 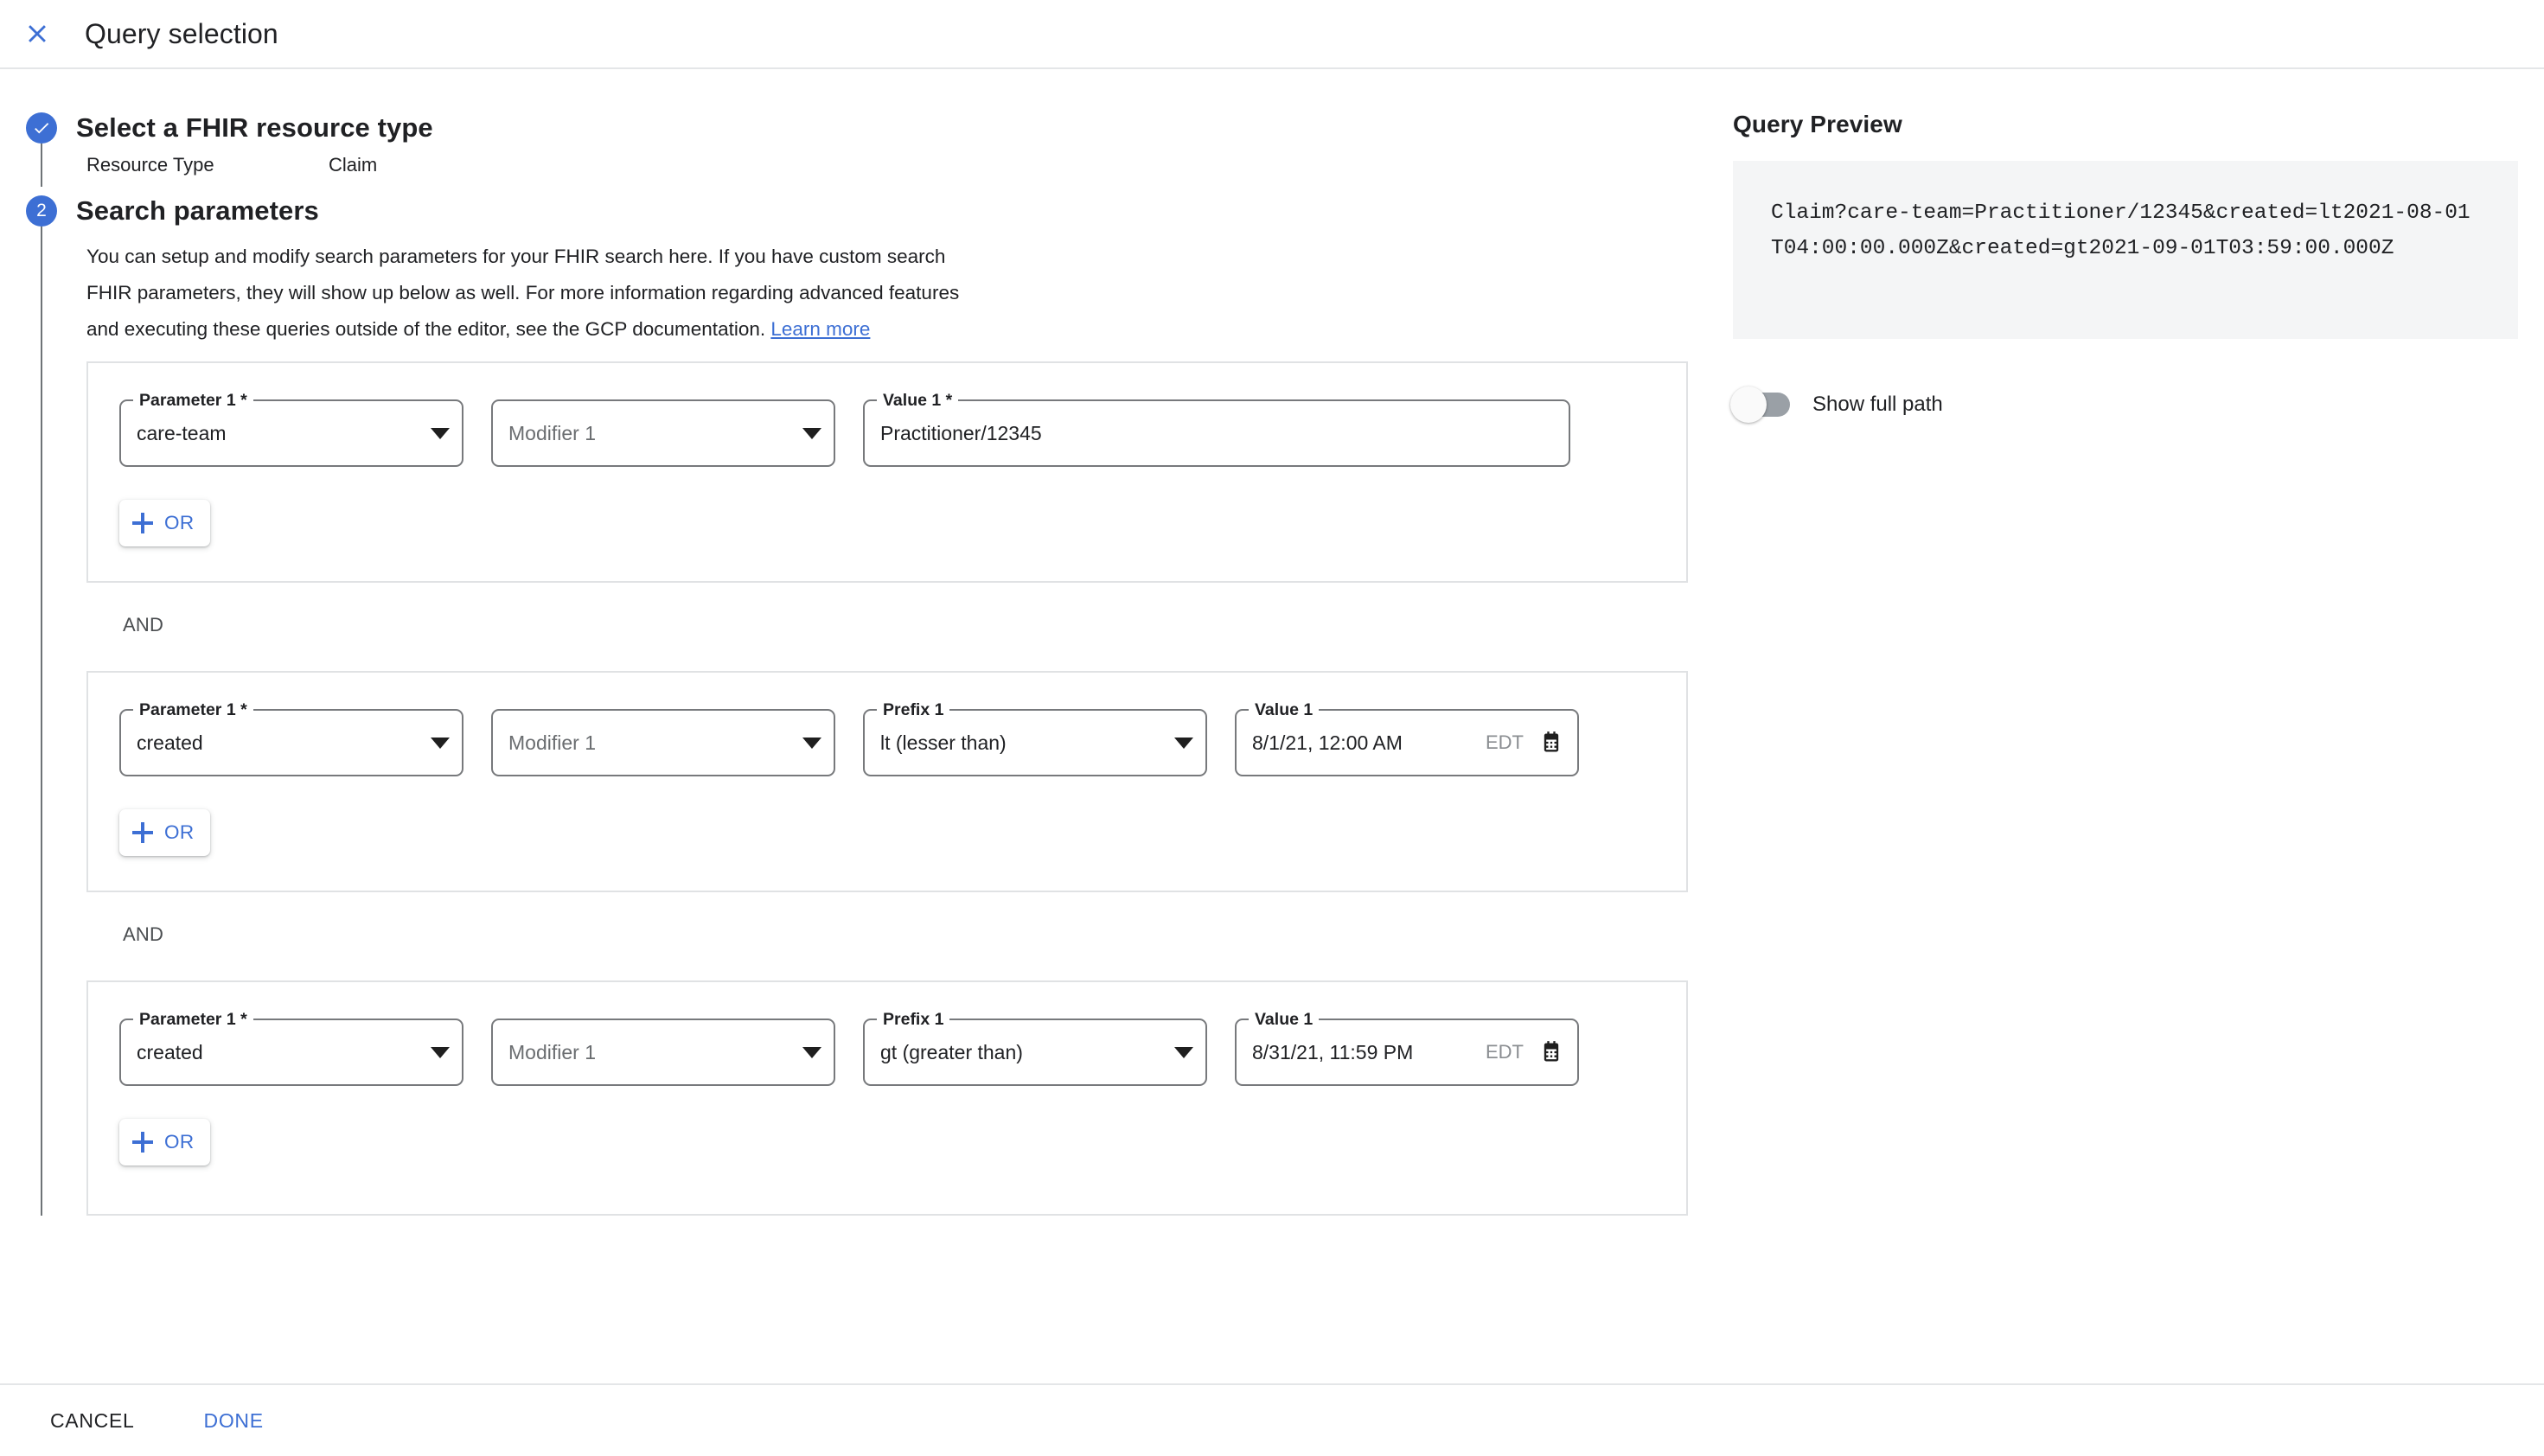 What do you see at coordinates (2124, 404) in the screenshot?
I see `show-full-path-row: Show full path` at bounding box center [2124, 404].